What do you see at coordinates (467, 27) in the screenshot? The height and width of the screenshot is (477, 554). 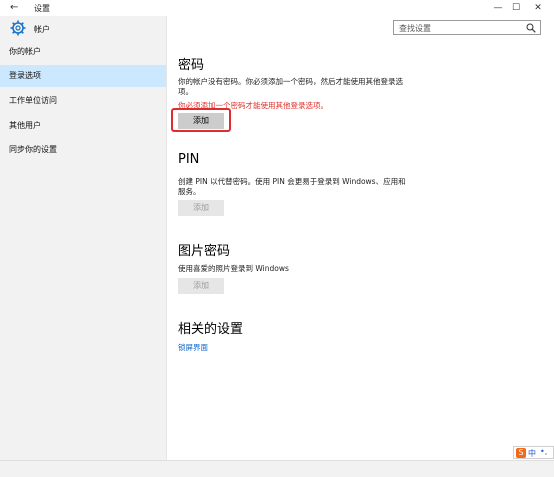 I see `search-input: 查找设置` at bounding box center [467, 27].